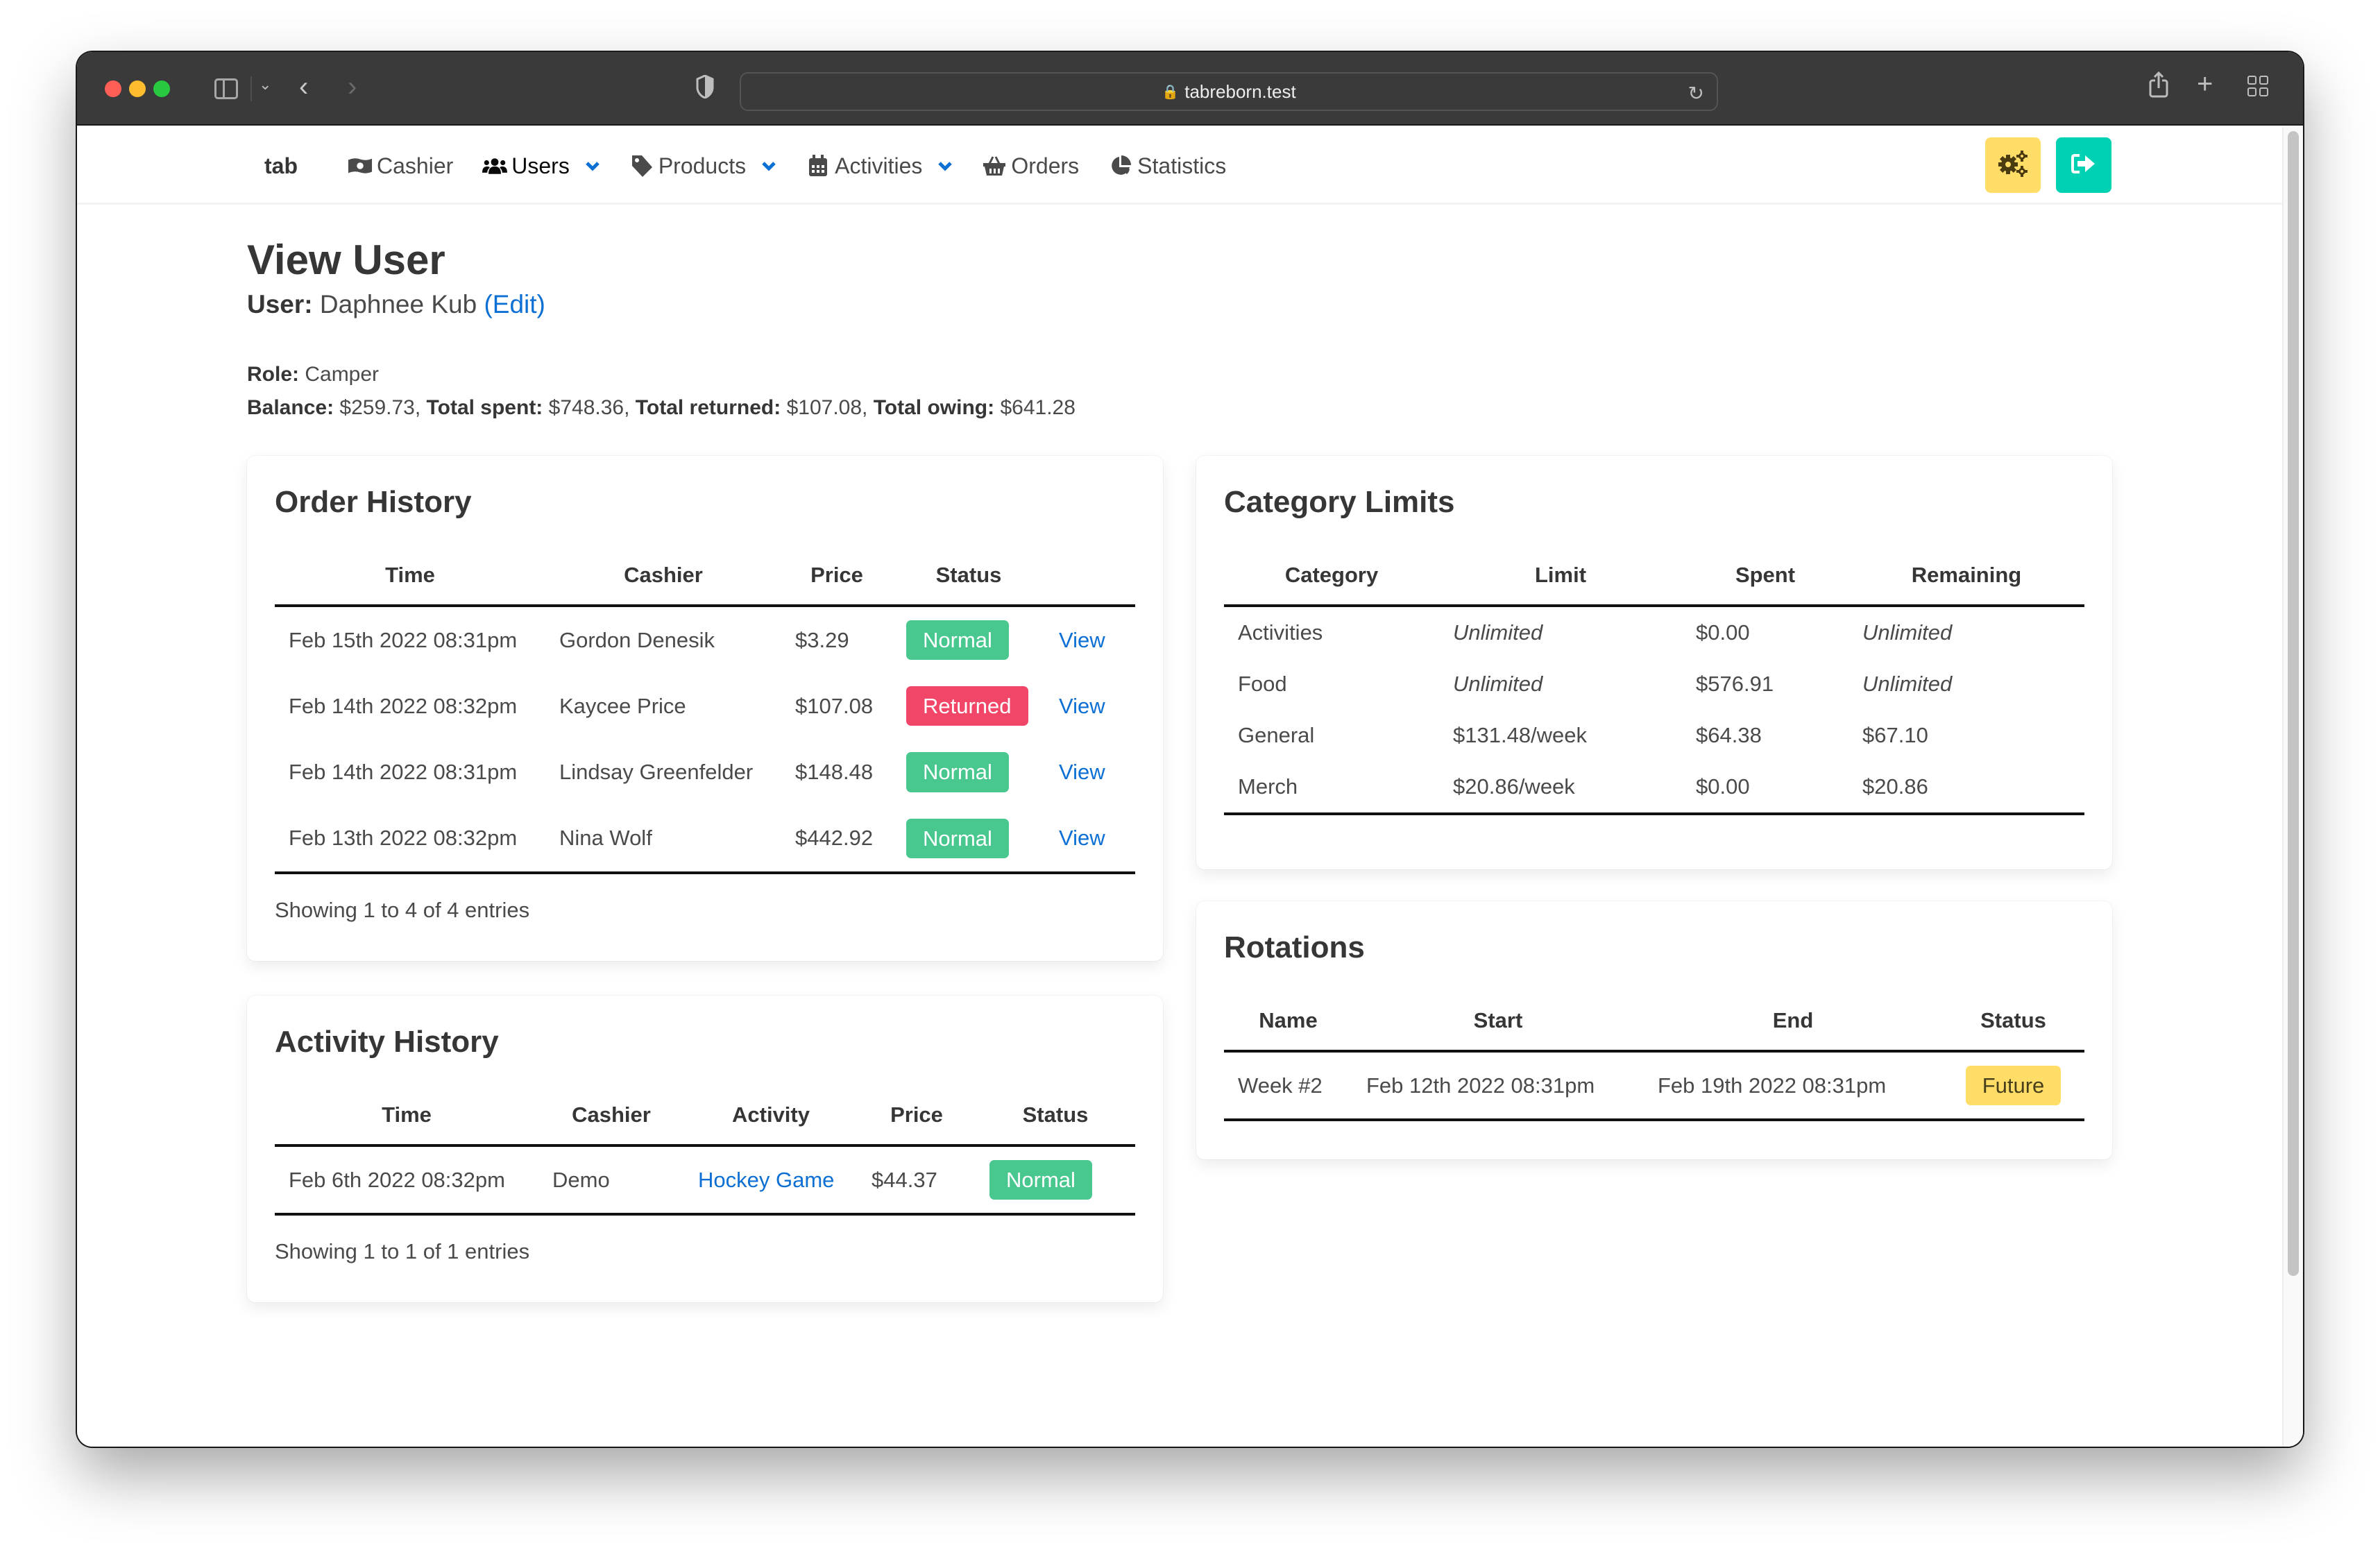 Image resolution: width=2380 pixels, height=1550 pixels. I want to click on activity-status-cell: Normal, so click(1055, 1181).